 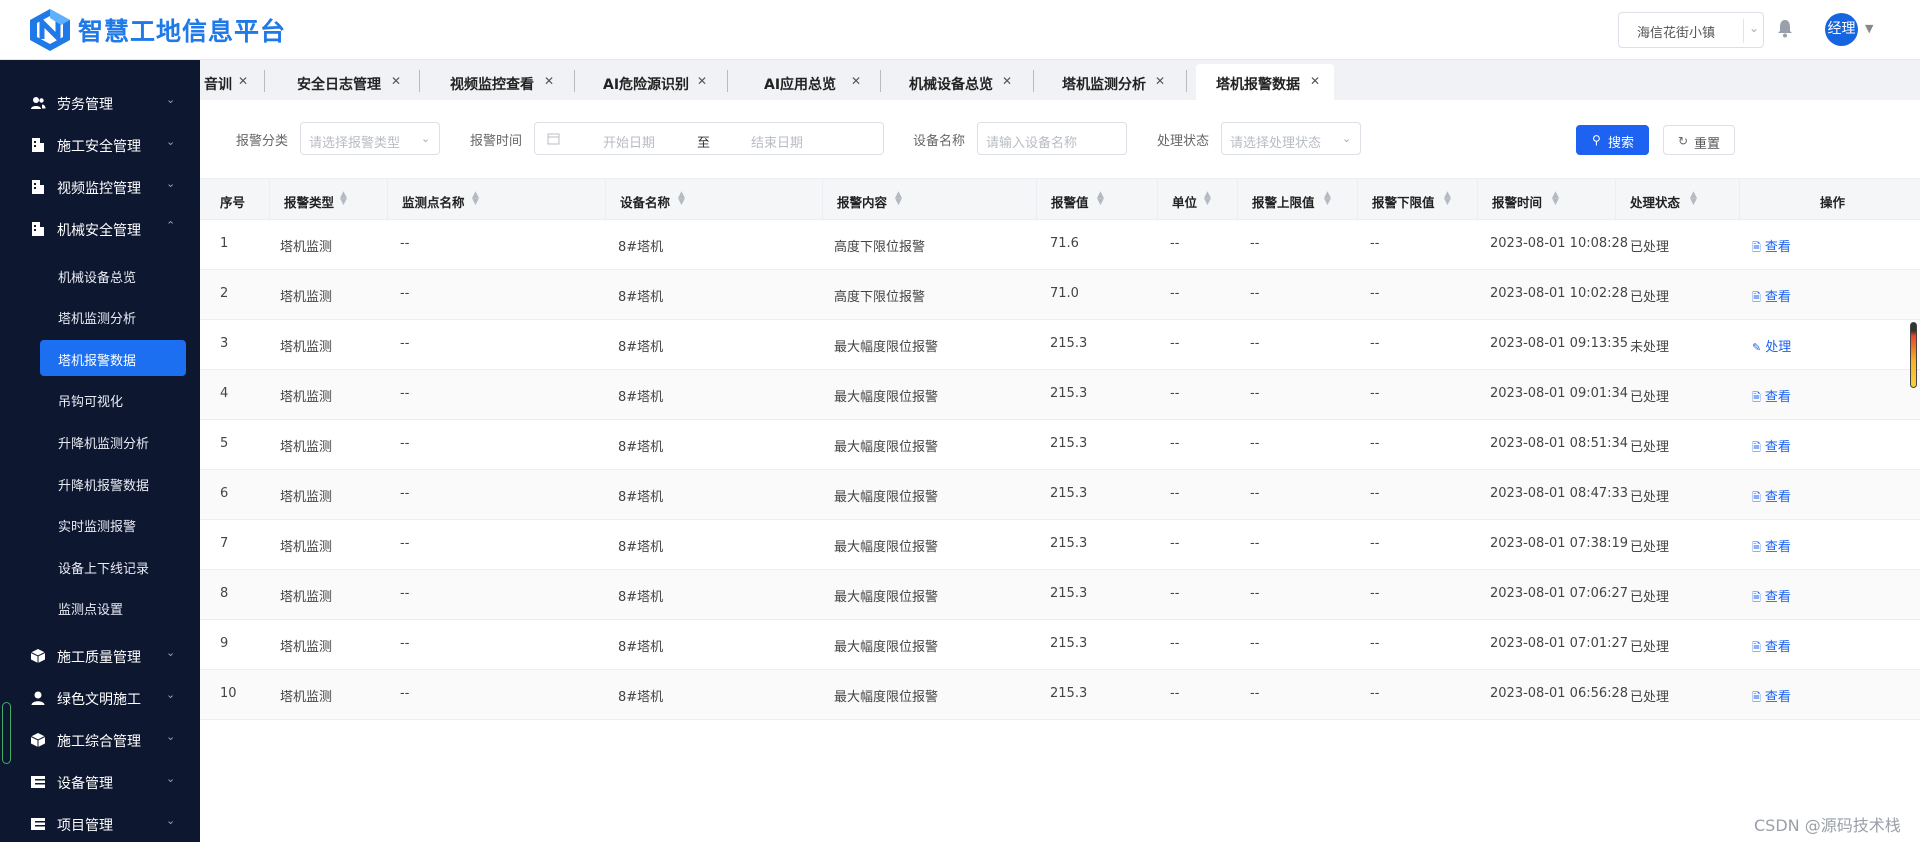 I want to click on tab-crane-analysis: 塔机监测分析 ✕, so click(x=1110, y=82).